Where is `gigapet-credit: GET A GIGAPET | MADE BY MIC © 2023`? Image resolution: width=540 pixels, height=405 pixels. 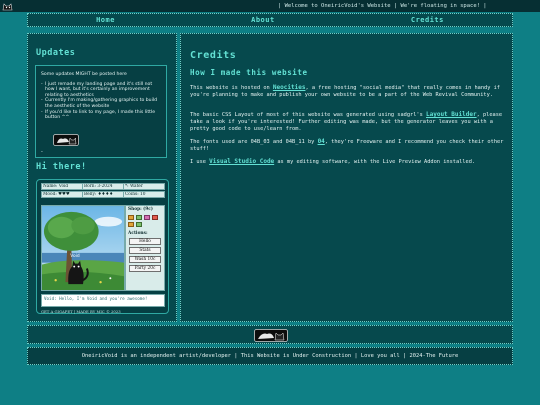 gigapet-credit: GET A GIGAPET | MADE BY MIC © 2023 is located at coordinates (103, 311).